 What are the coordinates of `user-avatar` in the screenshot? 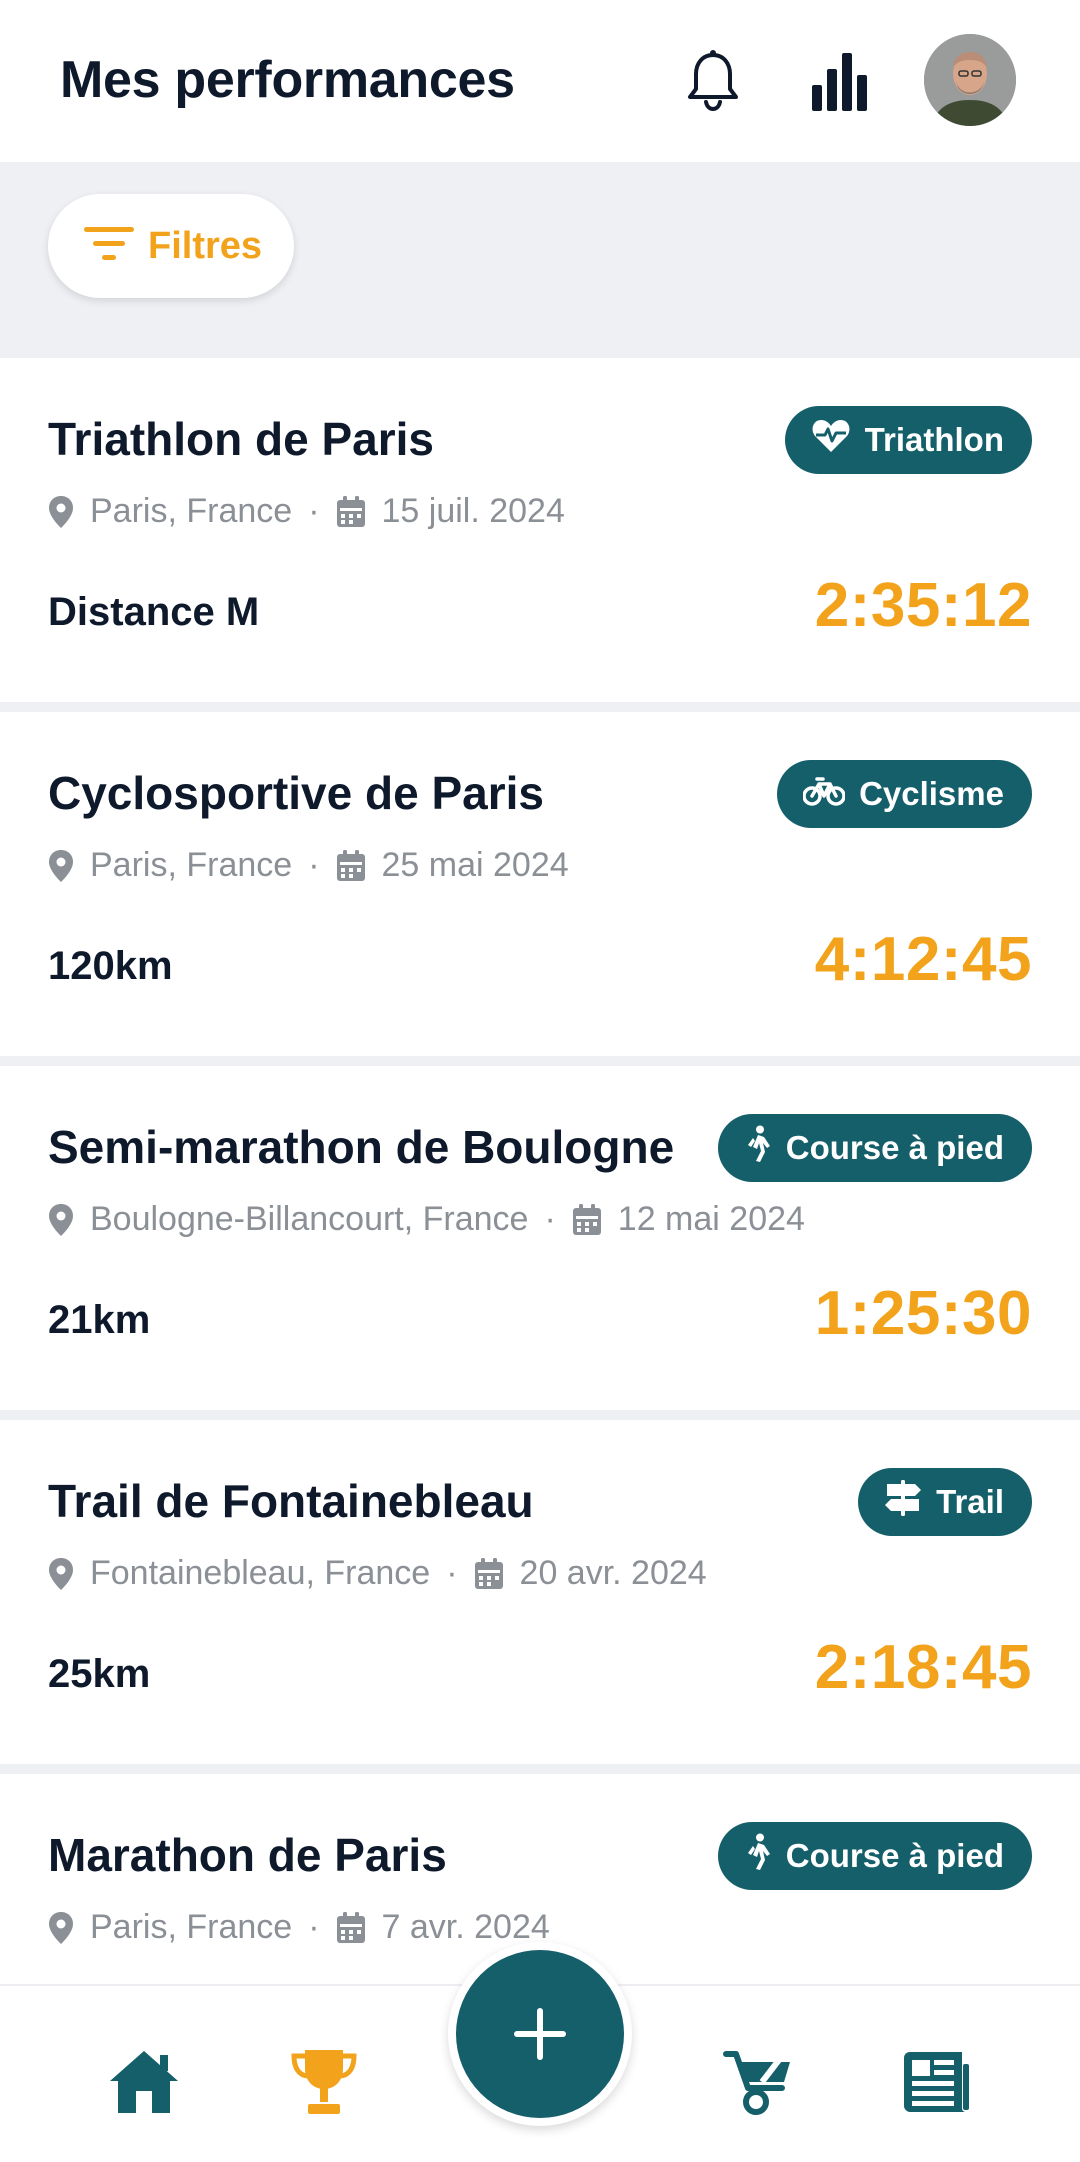 It's located at (970, 80).